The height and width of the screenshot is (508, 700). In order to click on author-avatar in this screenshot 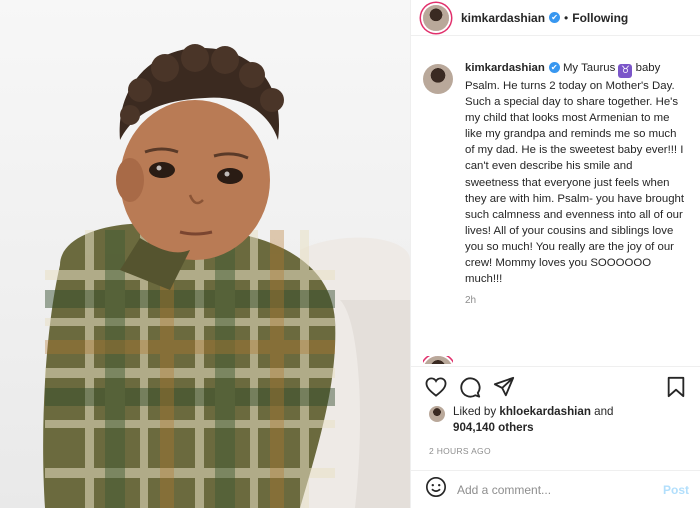, I will do `click(436, 17)`.